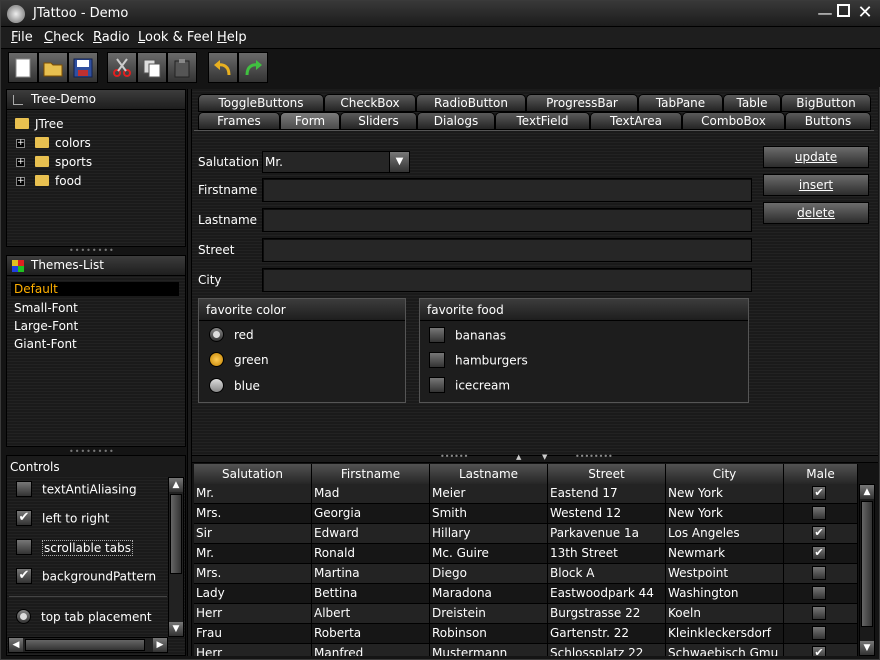 The image size is (880, 660). What do you see at coordinates (607, 514) in the screenshot?
I see `cell-street: Westend 12` at bounding box center [607, 514].